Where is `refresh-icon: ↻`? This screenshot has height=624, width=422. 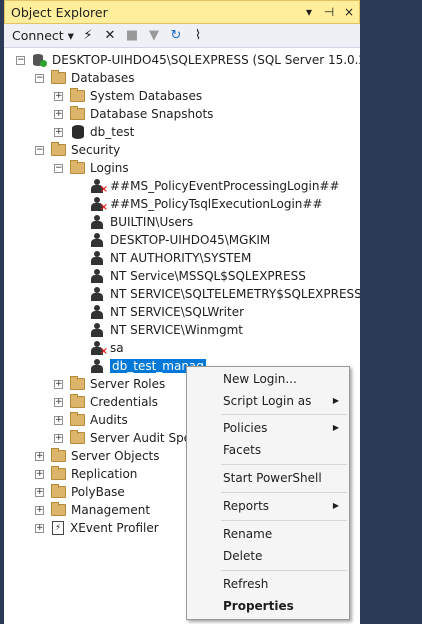
refresh-icon: ↻ is located at coordinates (176, 36).